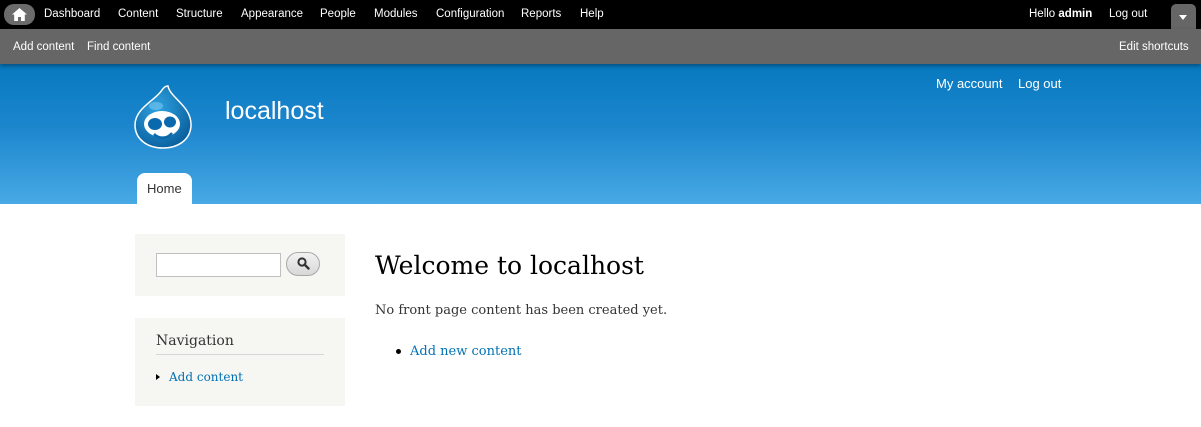 The image size is (1201, 427). Describe the element at coordinates (969, 84) in the screenshot. I see `my-account-link: My account` at that location.